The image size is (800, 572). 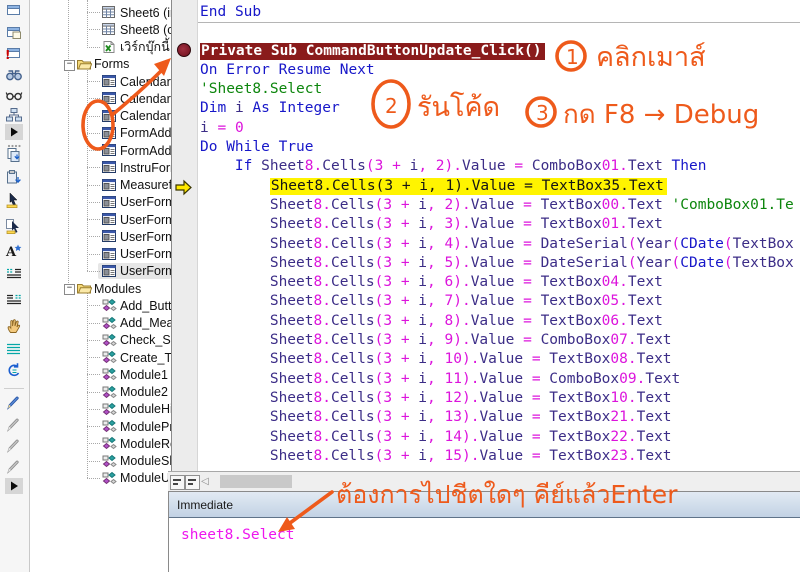 I want to click on tree-item-sheet6ir: Sheet6 (ir, so click(x=100, y=12).